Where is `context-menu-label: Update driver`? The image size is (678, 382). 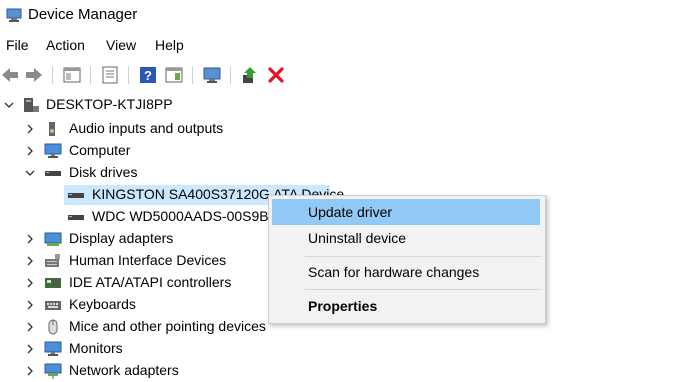 context-menu-label: Update driver is located at coordinates (350, 212).